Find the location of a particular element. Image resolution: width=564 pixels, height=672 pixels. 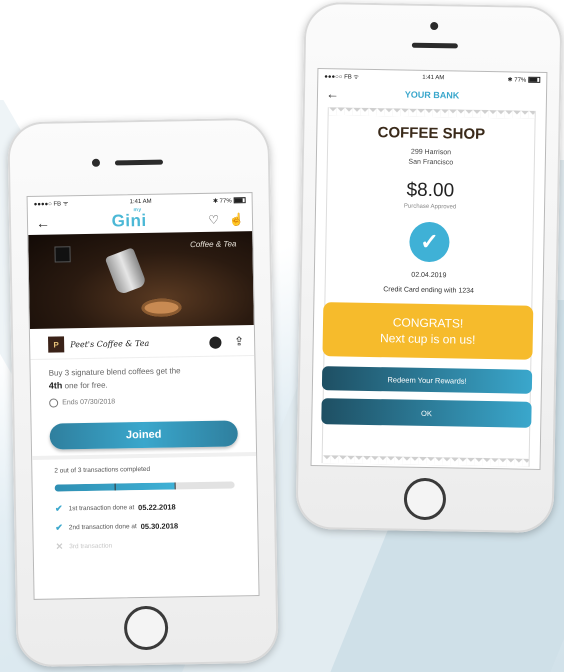

checkmark-icon: ✓ is located at coordinates (429, 242).